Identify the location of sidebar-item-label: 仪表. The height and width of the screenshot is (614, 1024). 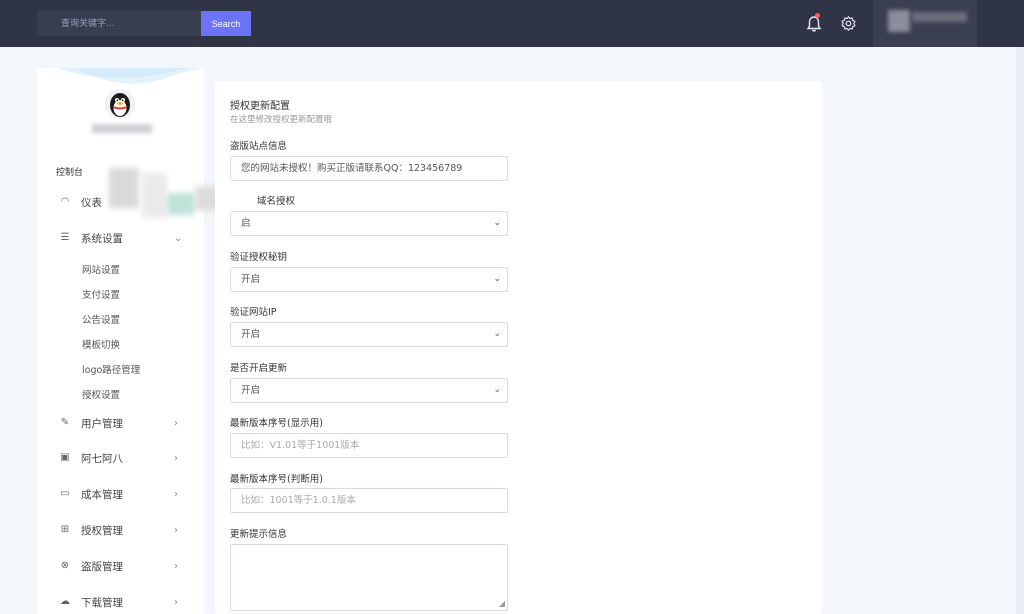
(91, 202).